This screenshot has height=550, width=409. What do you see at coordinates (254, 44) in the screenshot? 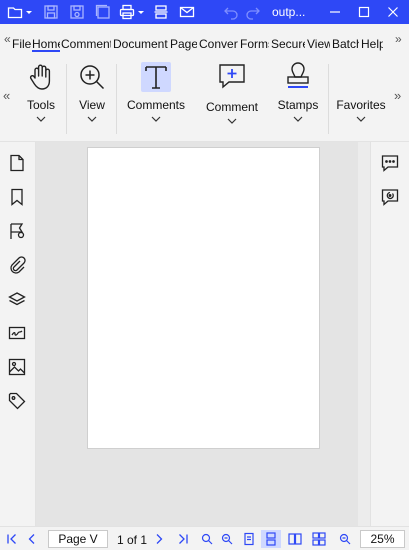
I see `tab-forms: Forms` at bounding box center [254, 44].